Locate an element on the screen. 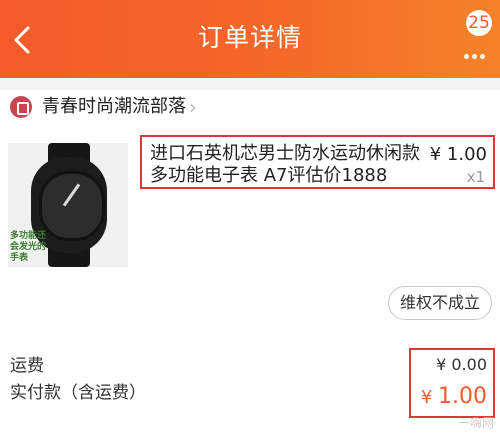  product-image-caption: 多功能还会发光的手表 is located at coordinates (28, 247).